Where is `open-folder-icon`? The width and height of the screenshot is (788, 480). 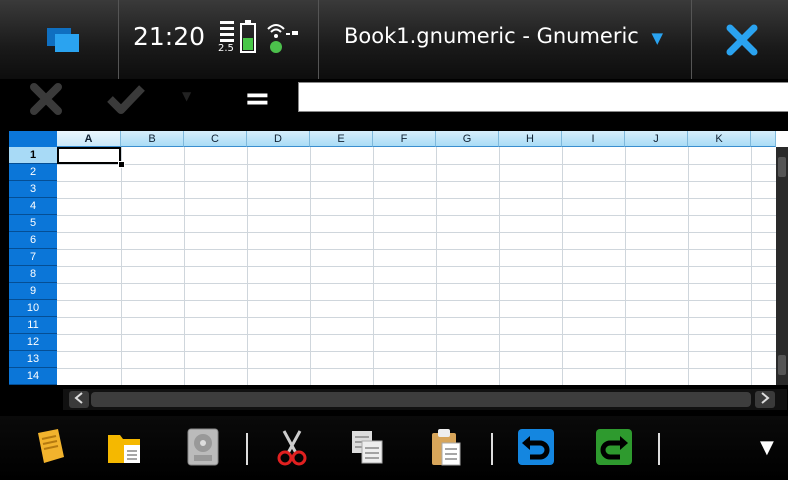
open-folder-icon is located at coordinates (124, 449).